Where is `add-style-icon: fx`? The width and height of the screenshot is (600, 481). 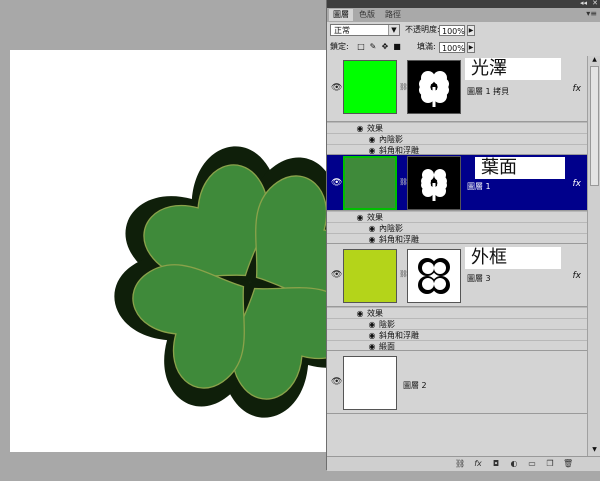
add-style-icon: fx is located at coordinates (478, 464).